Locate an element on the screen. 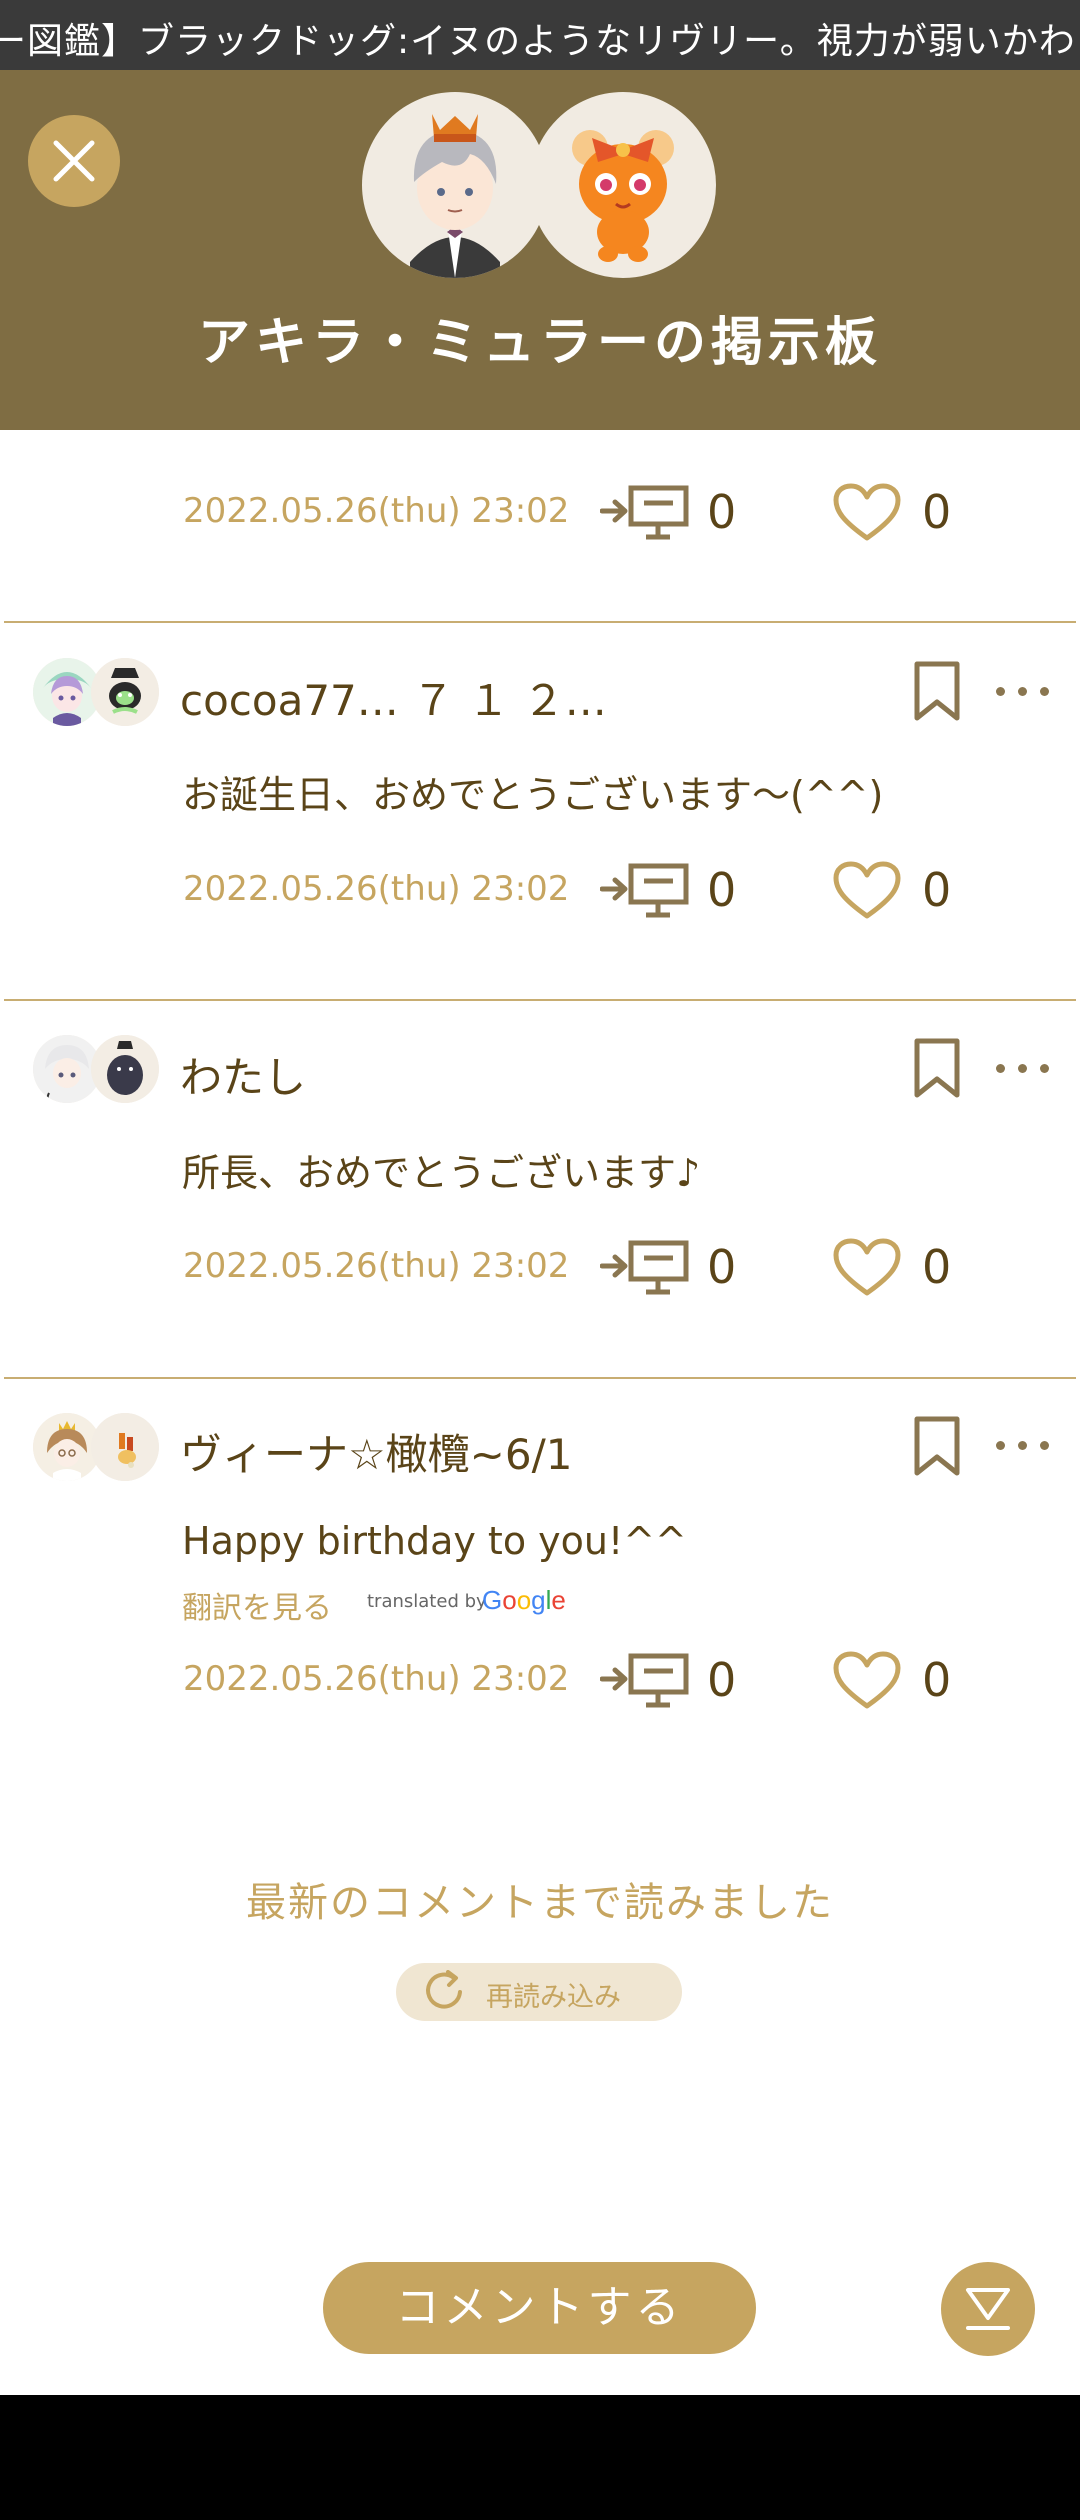  post-message: 所長、おめでとうございます♪ is located at coordinates (441, 1173).